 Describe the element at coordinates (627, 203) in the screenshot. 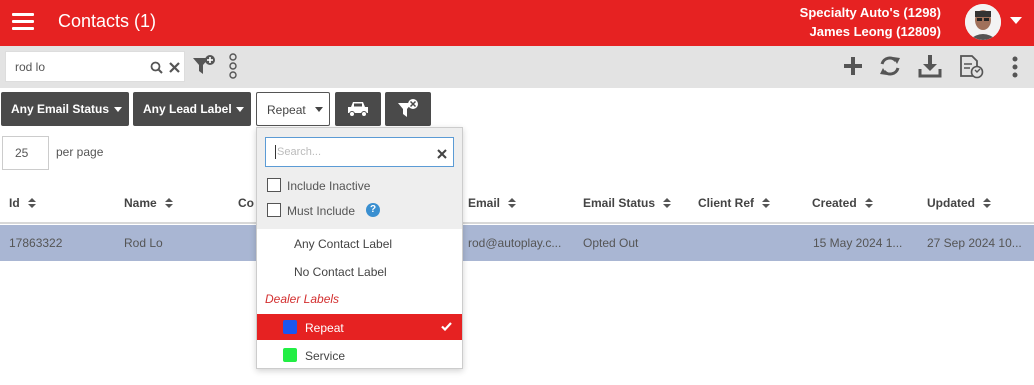

I see `column-header-email-status: Email Status` at that location.